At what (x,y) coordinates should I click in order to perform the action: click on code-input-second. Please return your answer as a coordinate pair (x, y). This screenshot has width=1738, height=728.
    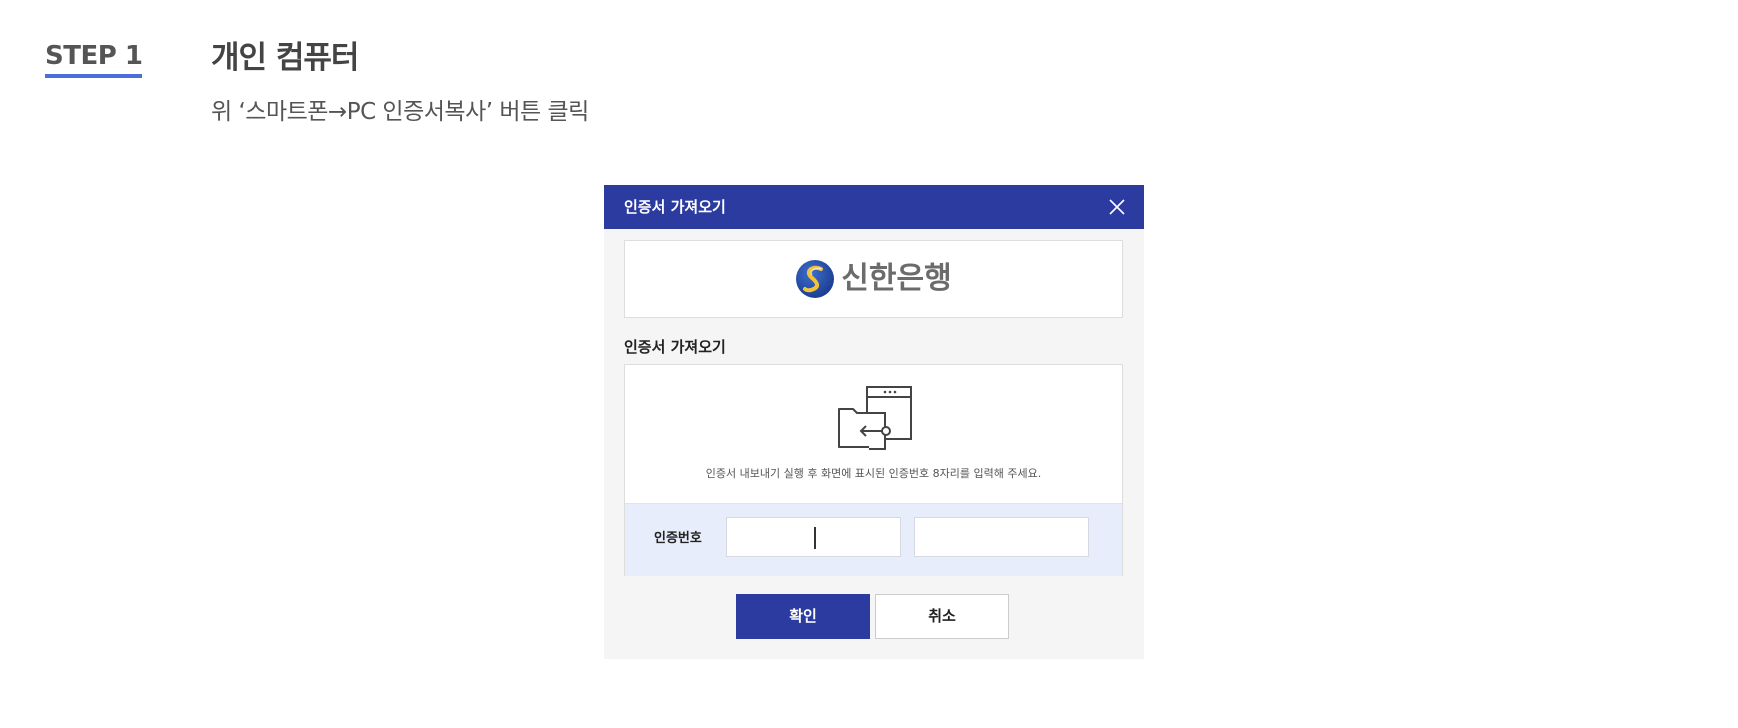
    Looking at the image, I should click on (1001, 537).